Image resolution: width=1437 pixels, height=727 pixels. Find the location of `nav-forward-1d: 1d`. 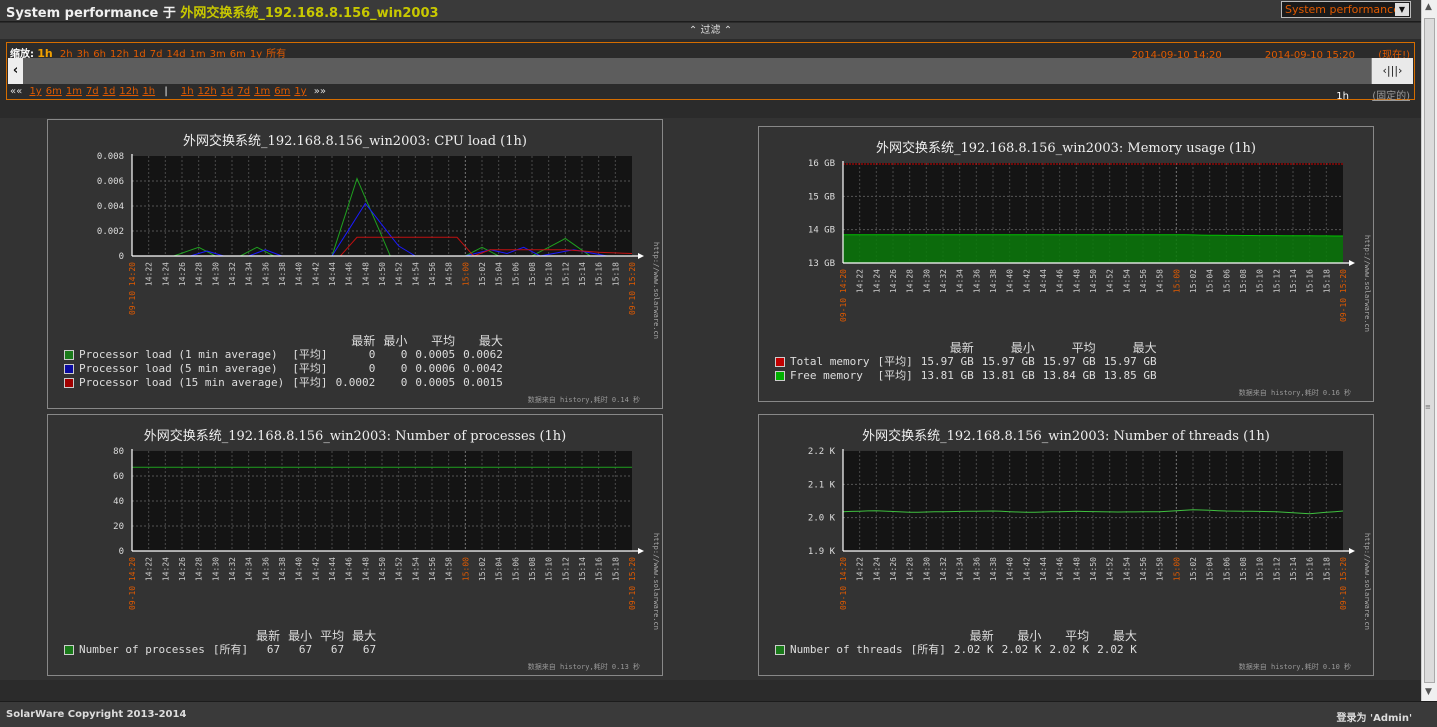

nav-forward-1d: 1d is located at coordinates (227, 91).